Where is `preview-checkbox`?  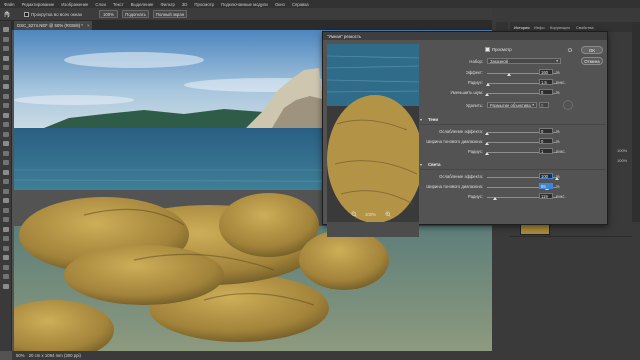
preview-checkbox is located at coordinates (487, 49).